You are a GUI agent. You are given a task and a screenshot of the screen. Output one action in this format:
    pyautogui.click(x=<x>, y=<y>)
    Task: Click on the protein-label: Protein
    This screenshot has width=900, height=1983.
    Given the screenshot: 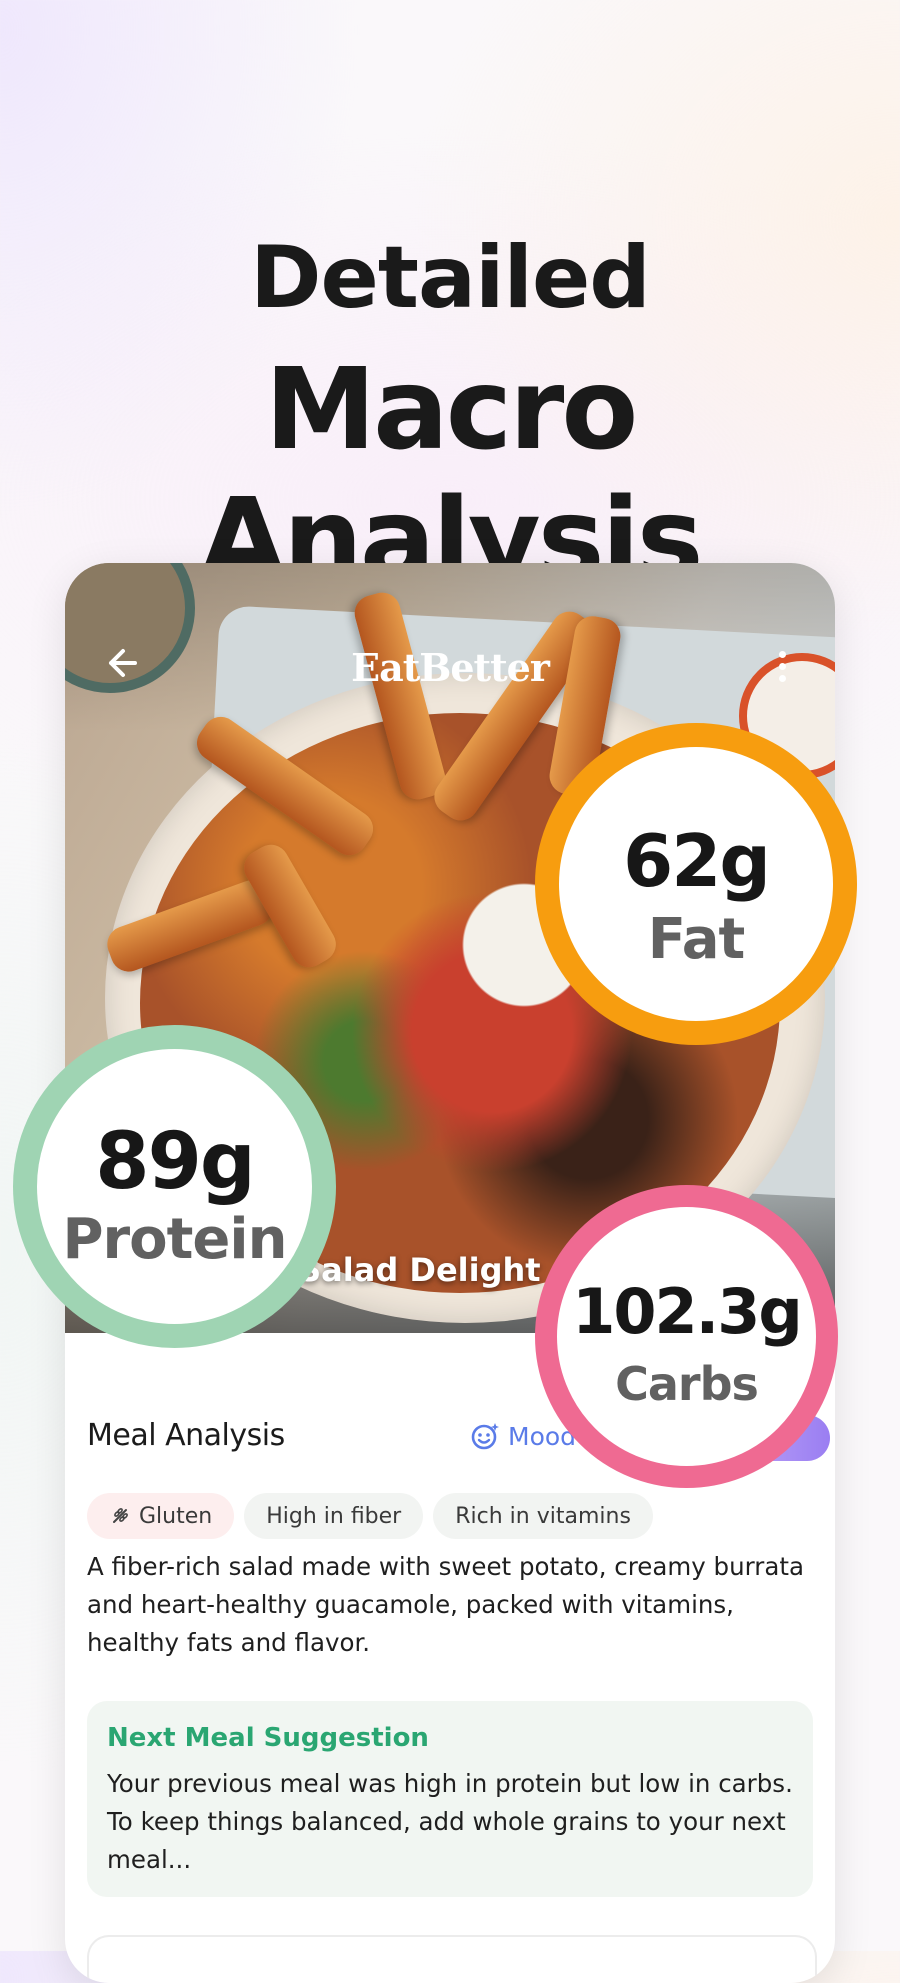 What is the action you would take?
    pyautogui.click(x=175, y=1239)
    